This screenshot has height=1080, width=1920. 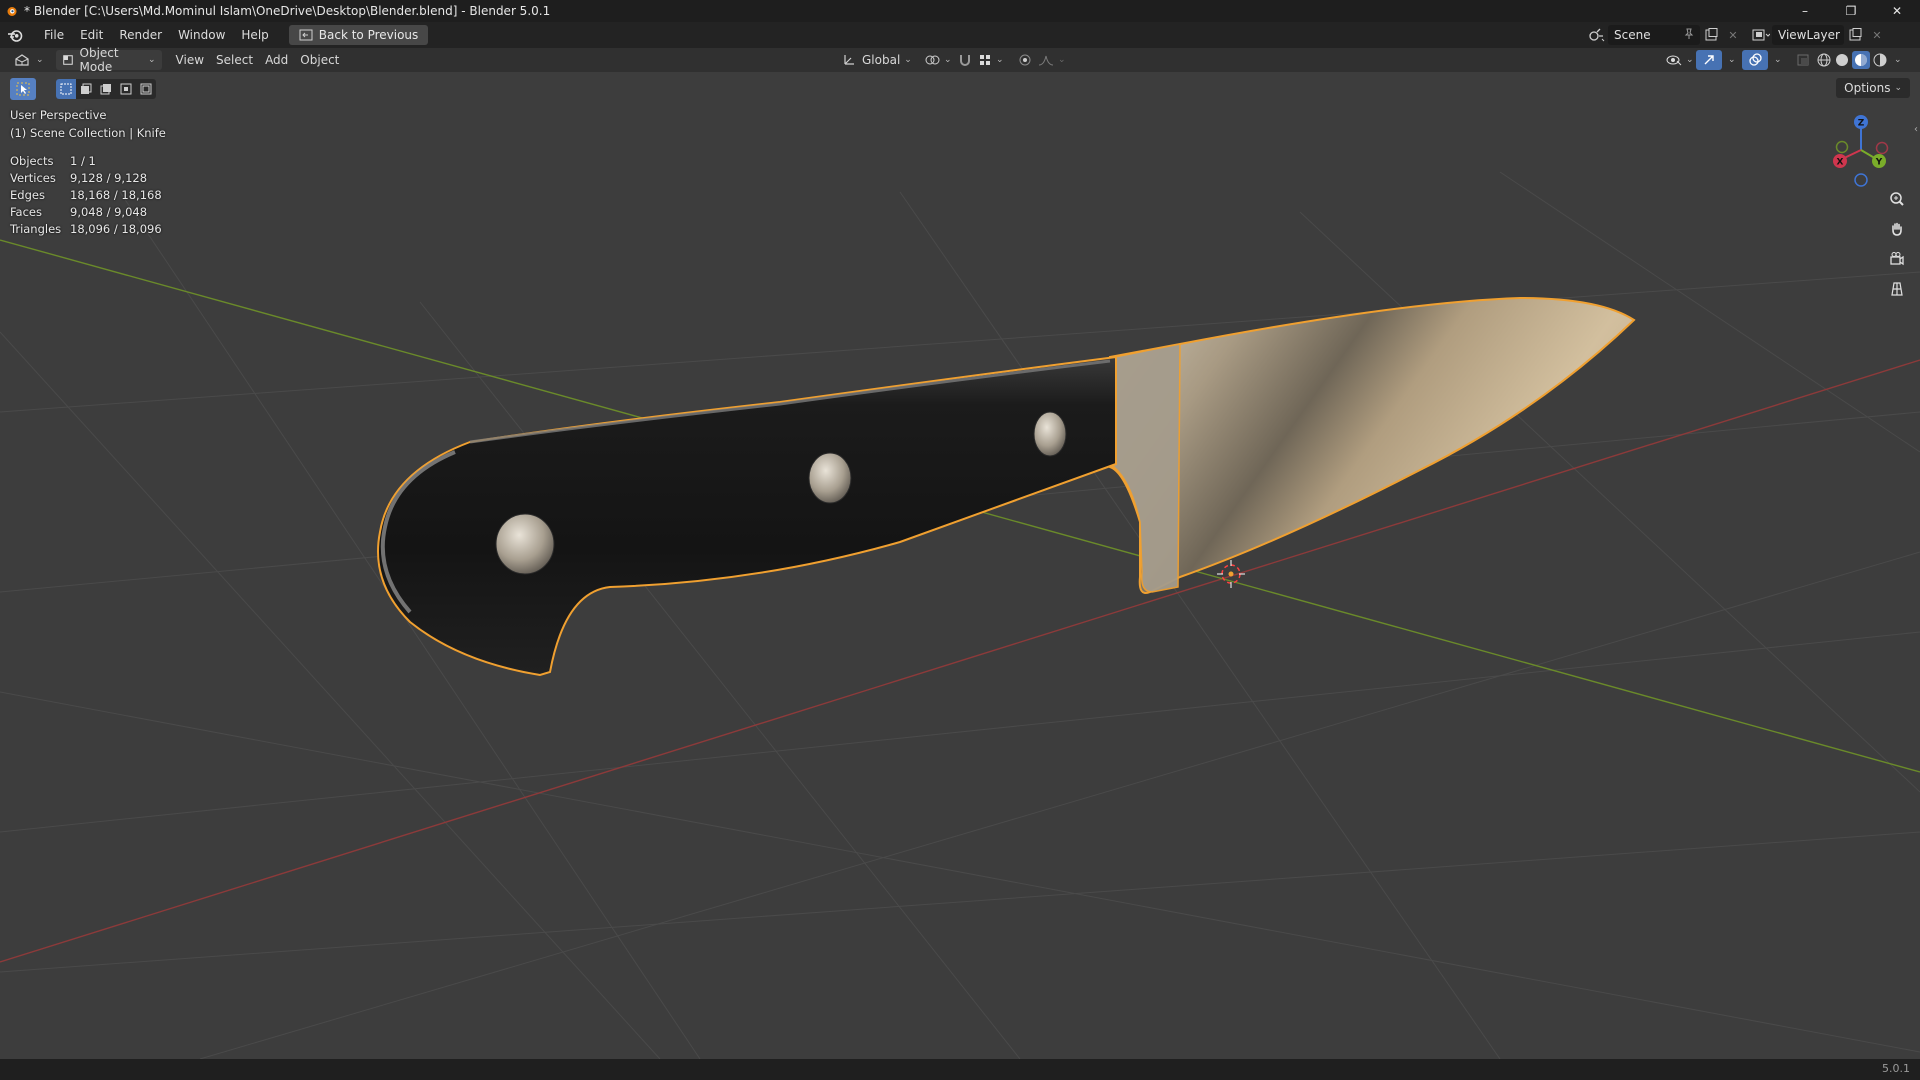 What do you see at coordinates (276, 60) in the screenshot?
I see `menu-add: Add` at bounding box center [276, 60].